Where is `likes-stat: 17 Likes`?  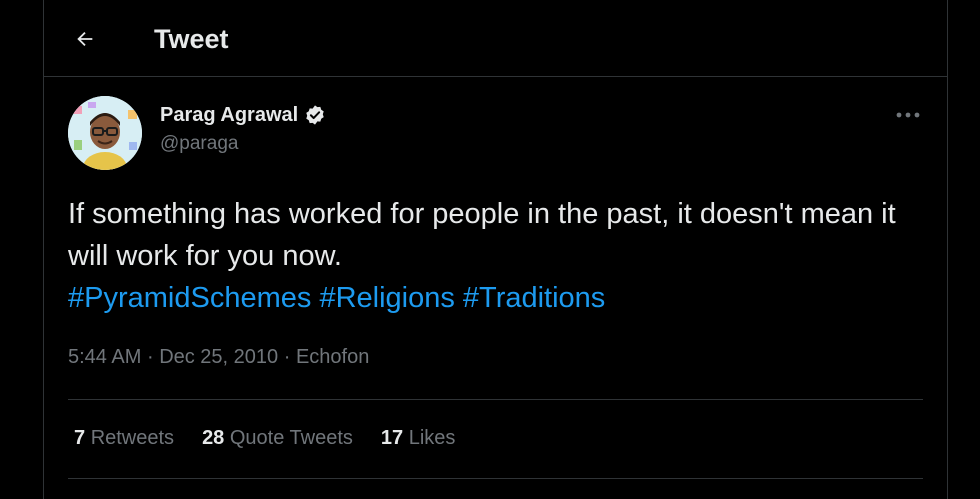 likes-stat: 17 Likes is located at coordinates (418, 438).